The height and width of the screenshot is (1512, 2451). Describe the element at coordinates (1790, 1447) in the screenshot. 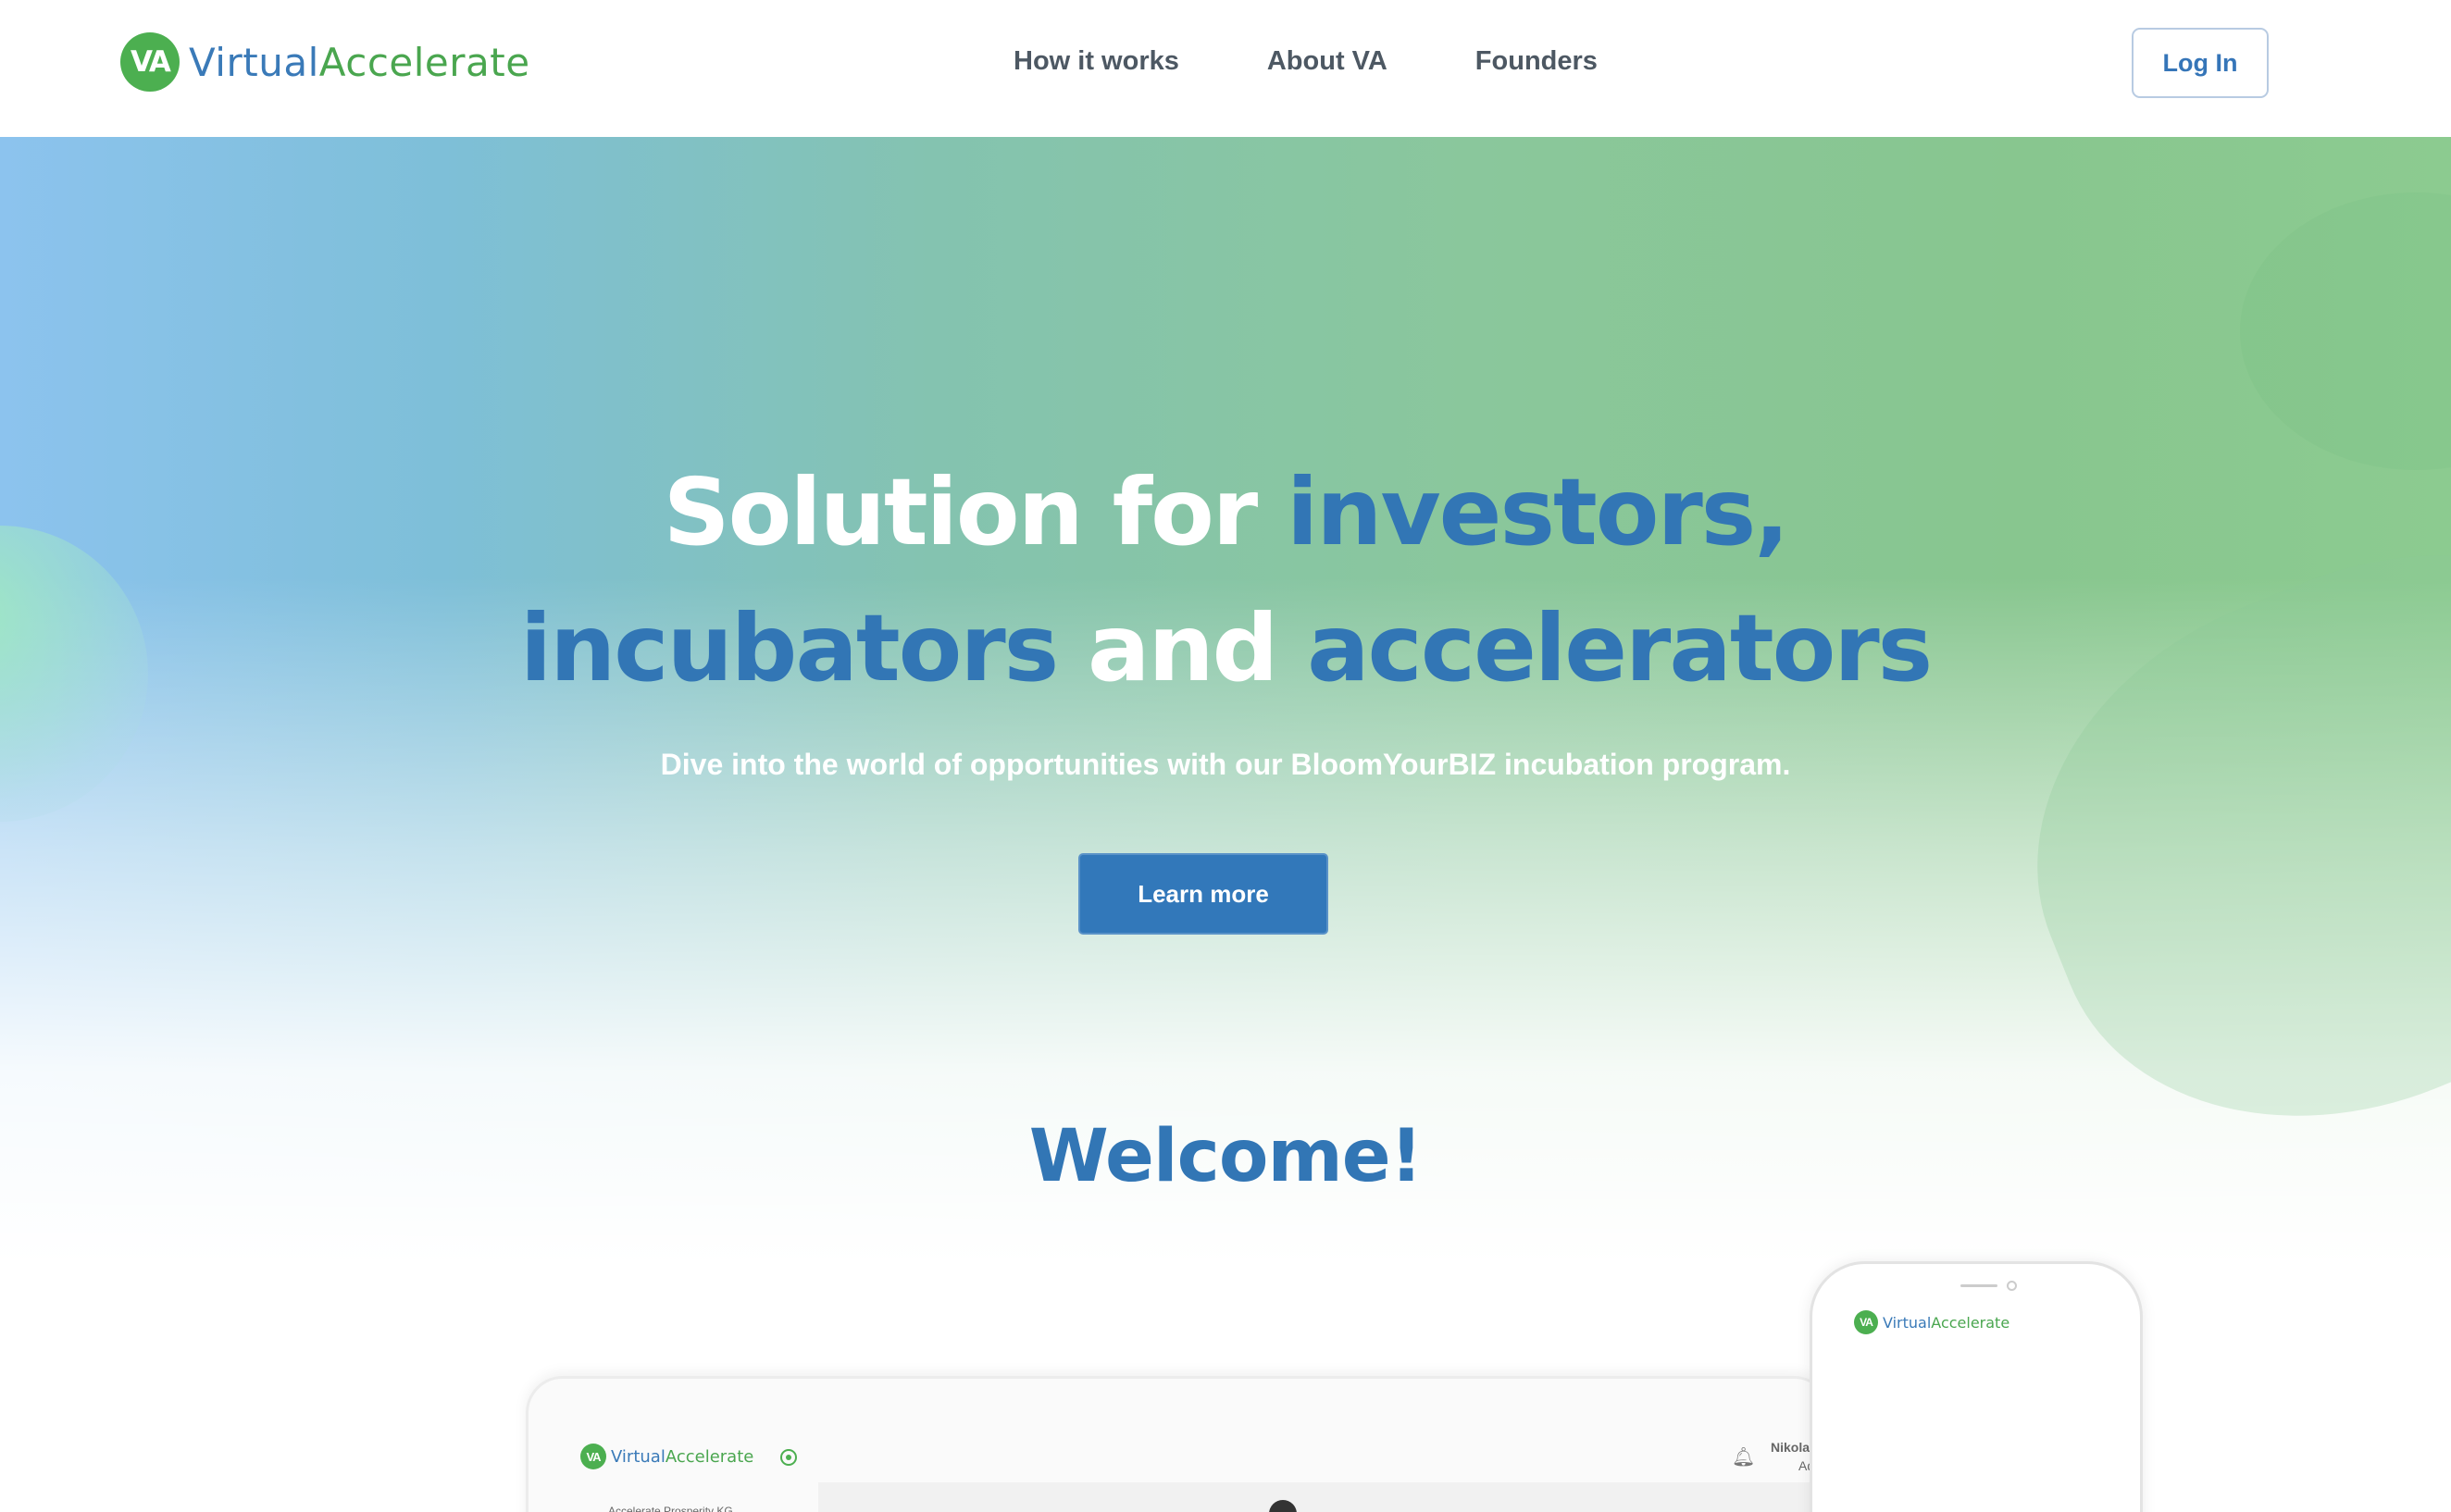

I see `mockup-user-name: Nikola` at that location.